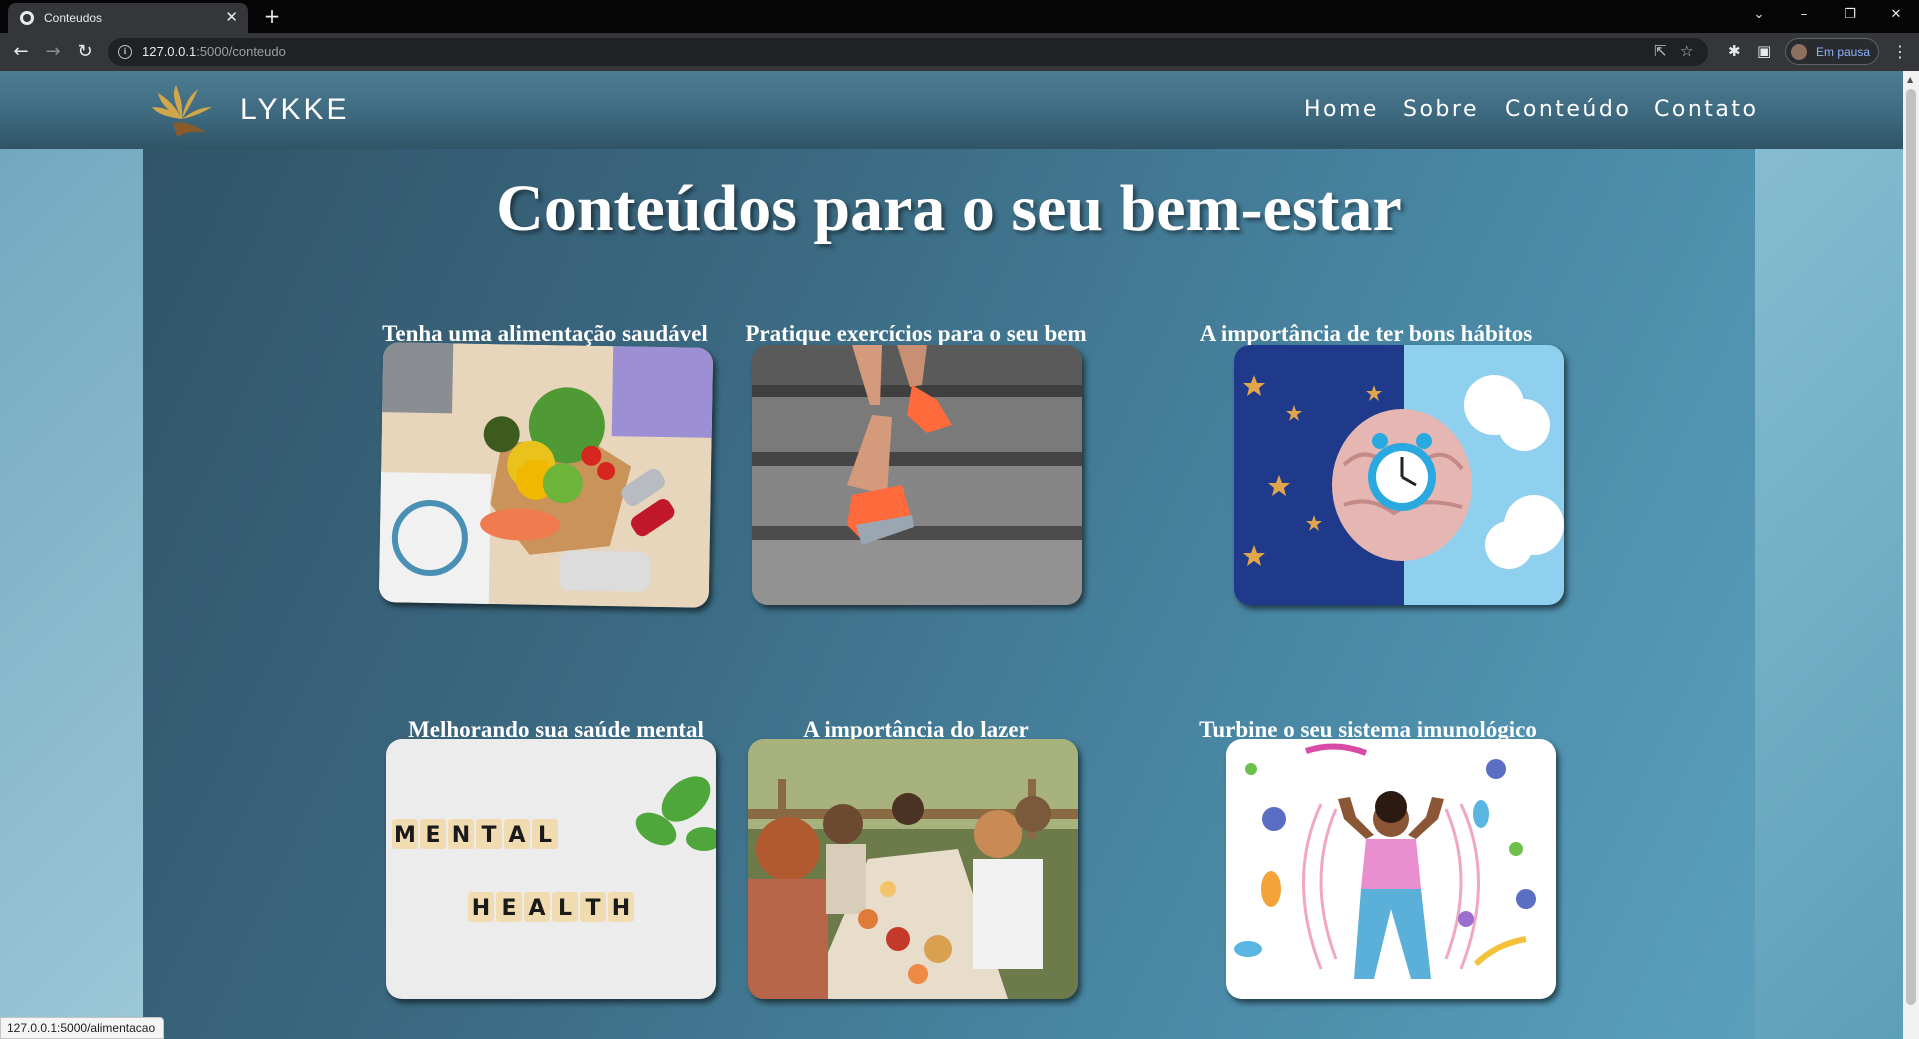 Image resolution: width=1919 pixels, height=1039 pixels. Describe the element at coordinates (1391, 869) in the screenshot. I see `immune-system-image` at that location.